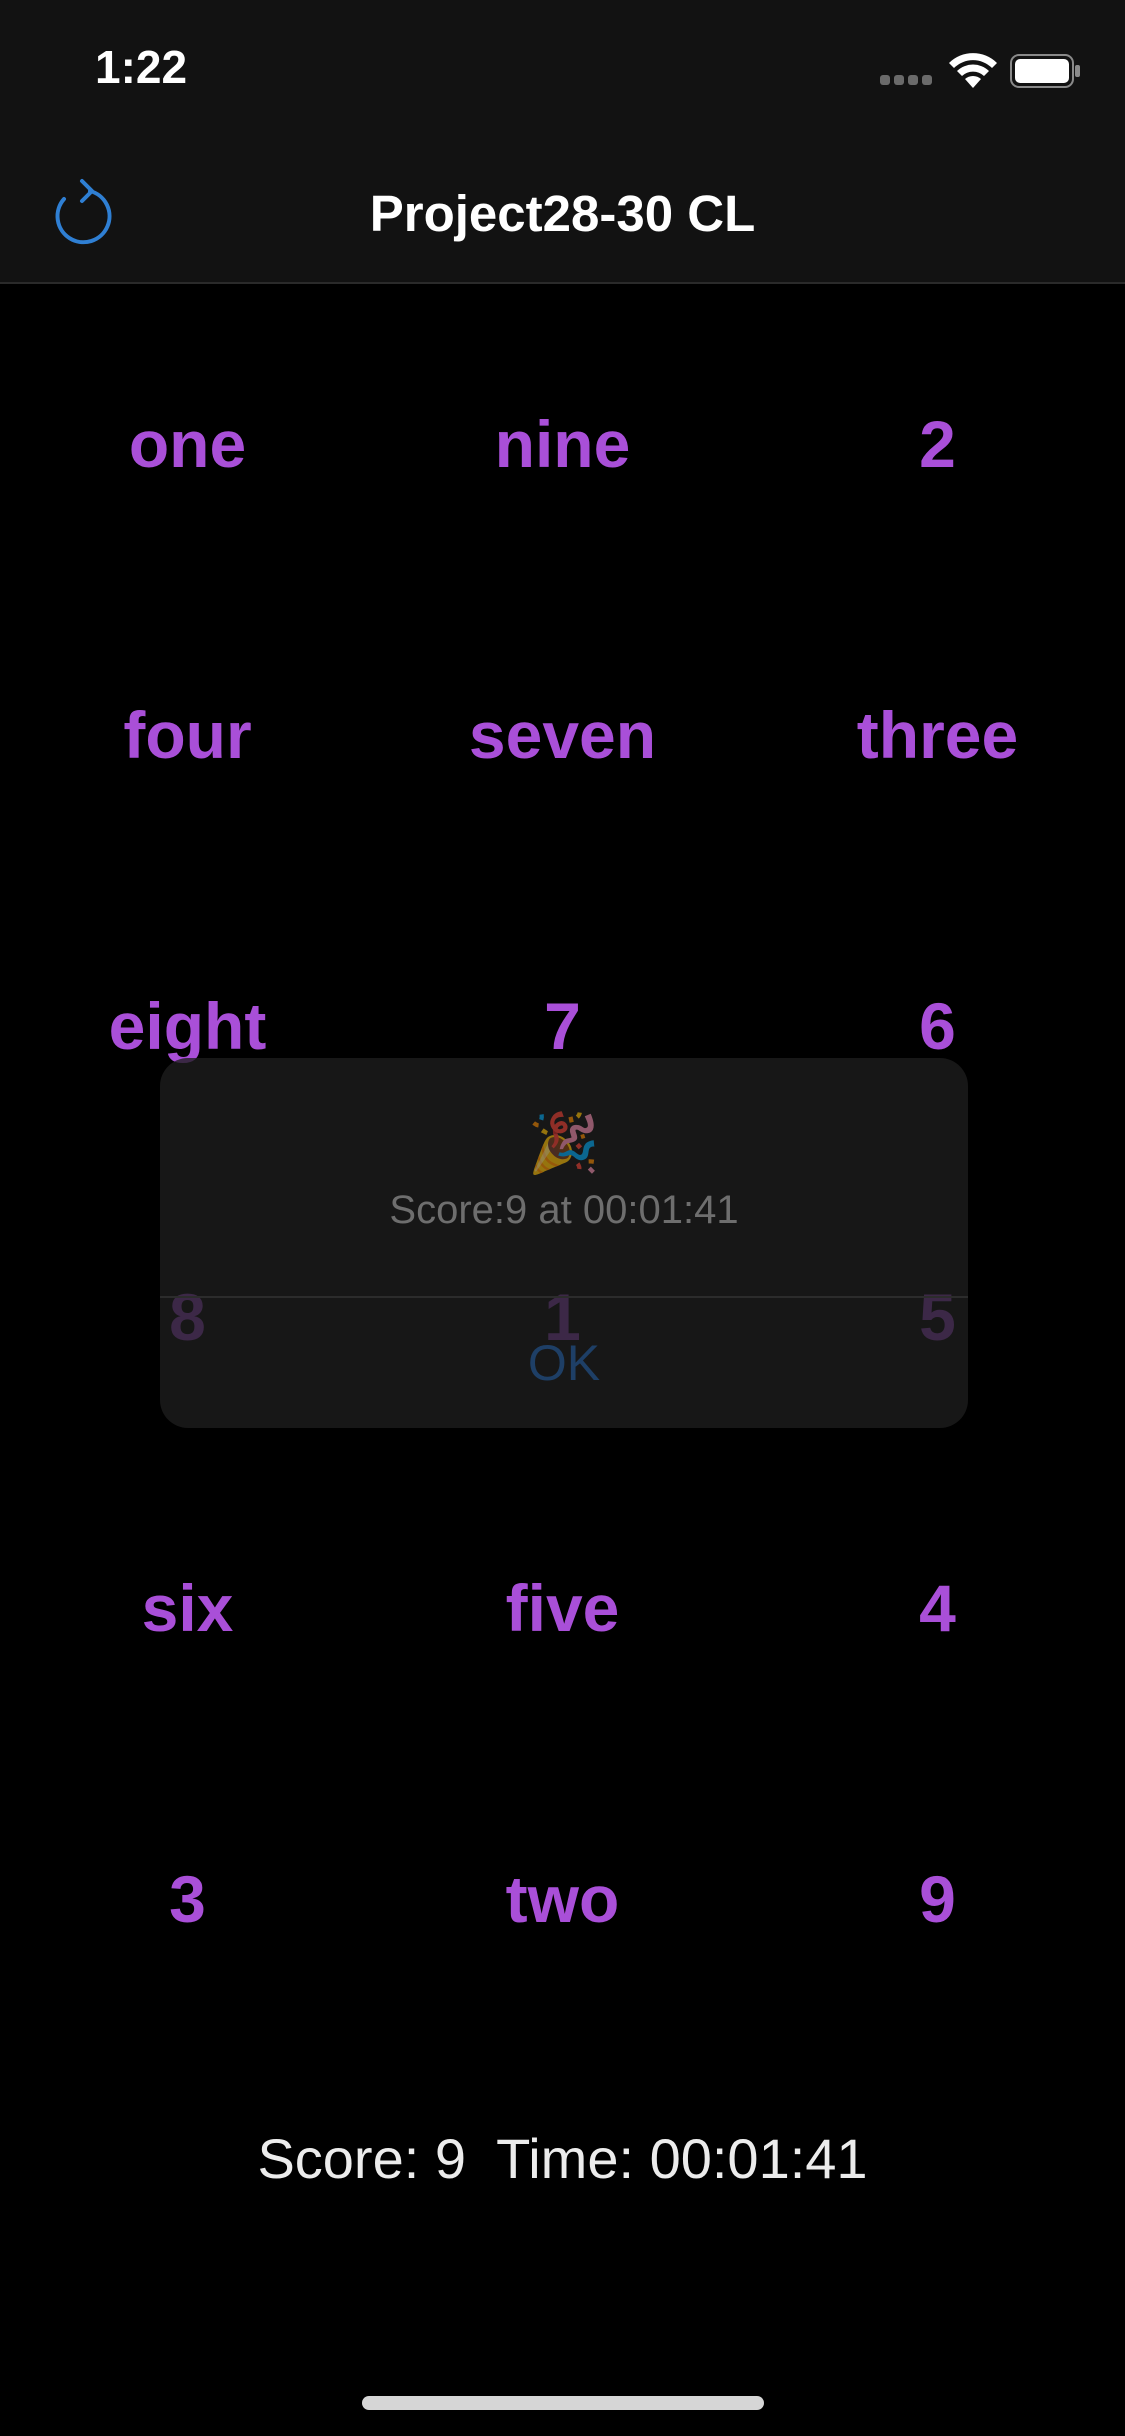 The image size is (1125, 2436). I want to click on card-r6c3: 9, so click(937, 1899).